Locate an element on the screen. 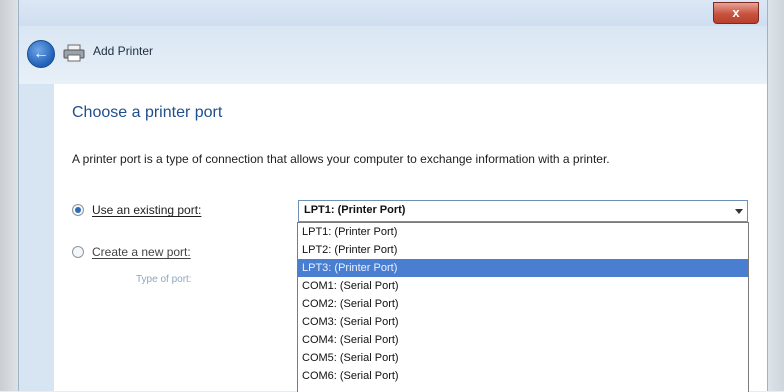 Image resolution: width=784 pixels, height=392 pixels. chevron-down-icon is located at coordinates (739, 211).